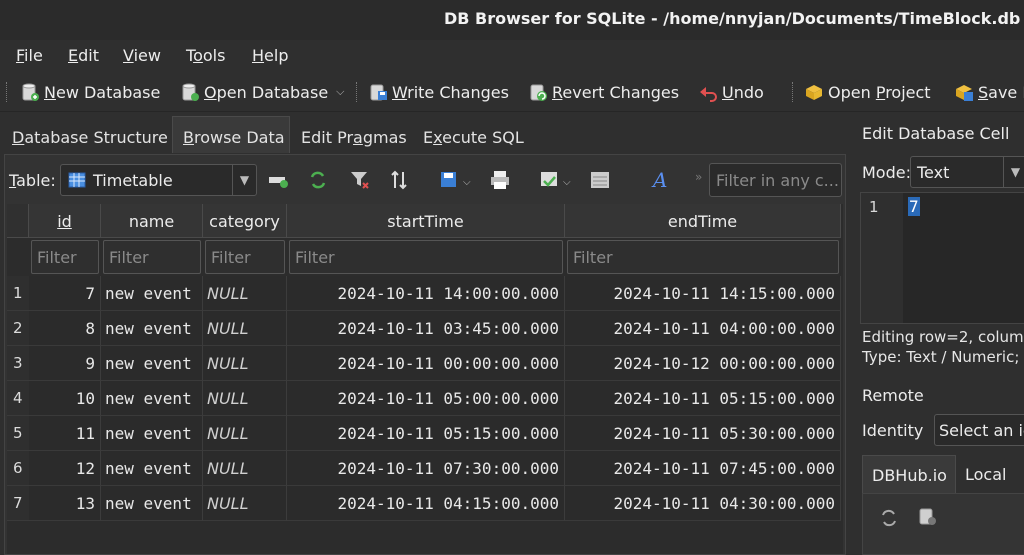 This screenshot has width=1024, height=555. What do you see at coordinates (889, 520) in the screenshot?
I see `refresh-icon` at bounding box center [889, 520].